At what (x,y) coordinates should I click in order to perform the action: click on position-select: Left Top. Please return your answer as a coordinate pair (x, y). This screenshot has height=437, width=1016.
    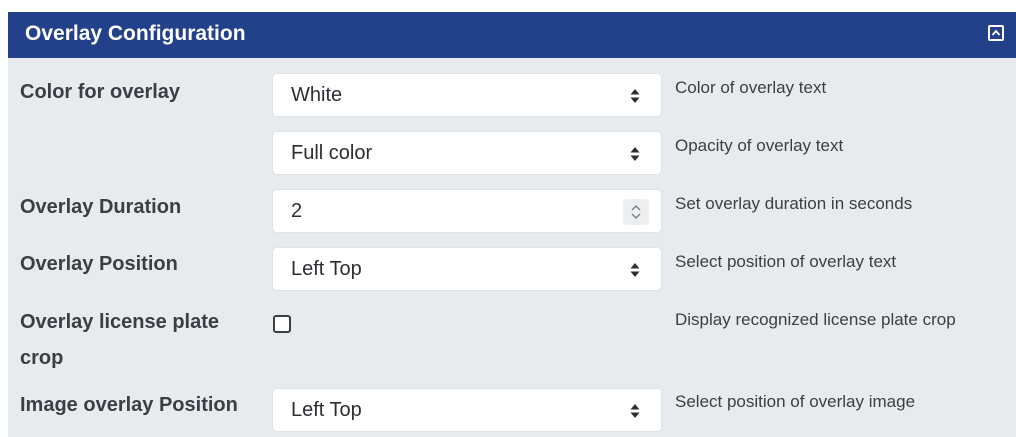
    Looking at the image, I should click on (467, 269).